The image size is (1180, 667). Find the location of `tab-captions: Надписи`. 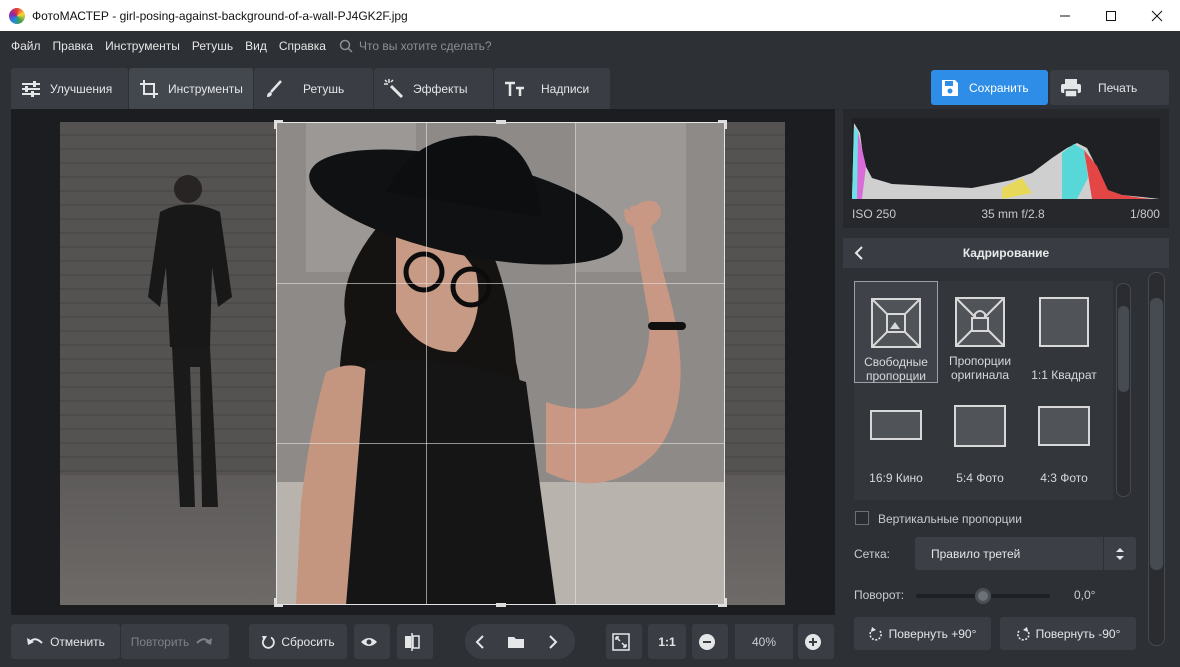

tab-captions: Надписи is located at coordinates (552, 88).